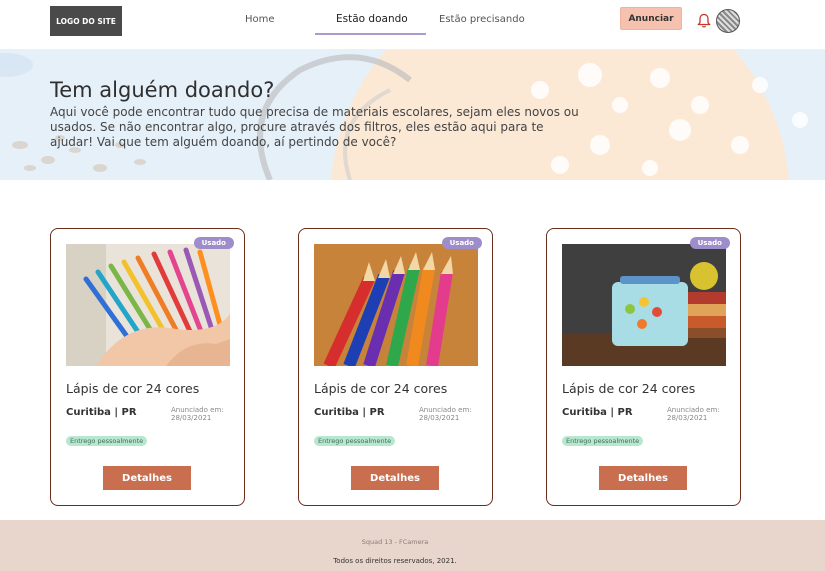 The width and height of the screenshot is (825, 571). I want to click on lunchbox-image, so click(644, 305).